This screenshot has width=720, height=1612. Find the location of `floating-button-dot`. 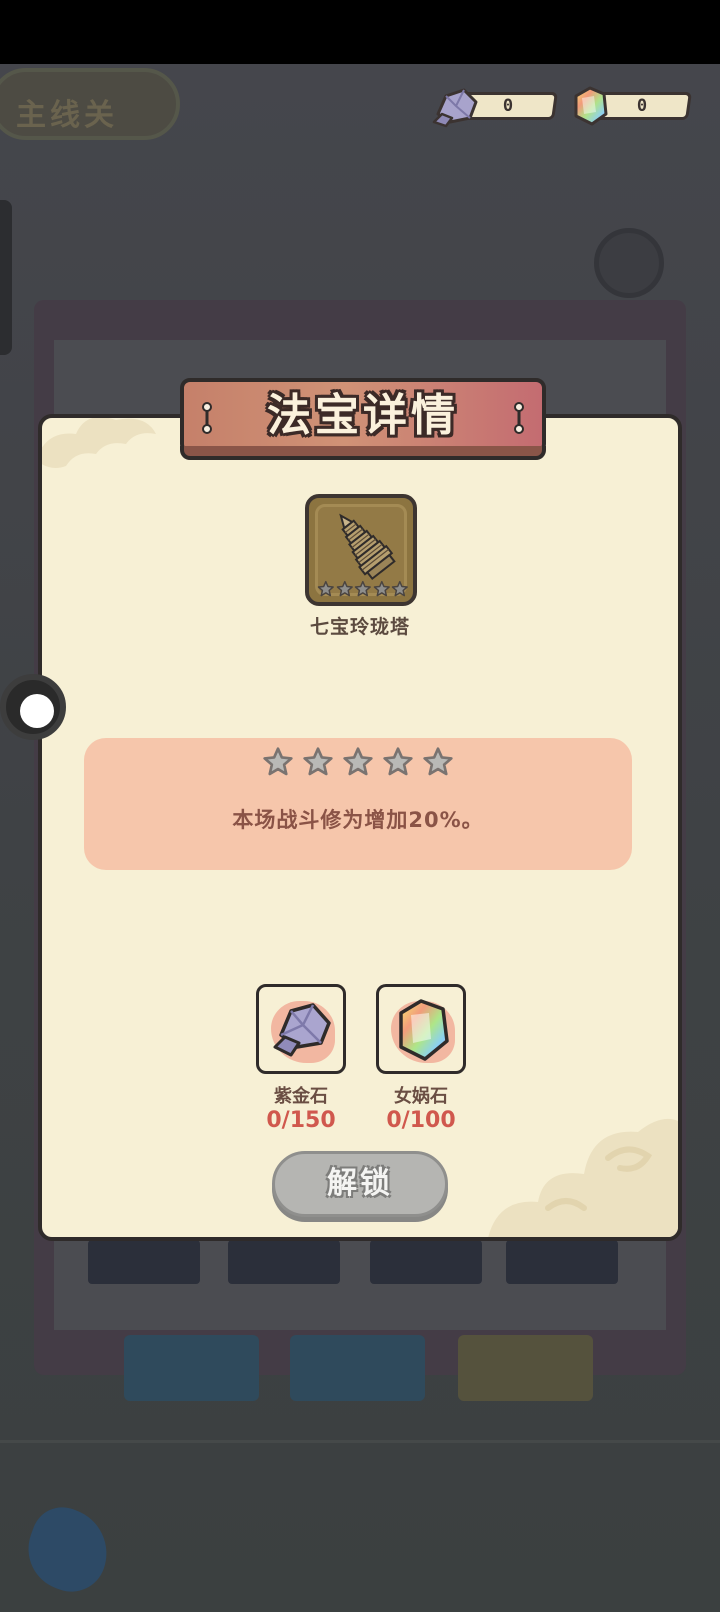

floating-button-dot is located at coordinates (37, 711).